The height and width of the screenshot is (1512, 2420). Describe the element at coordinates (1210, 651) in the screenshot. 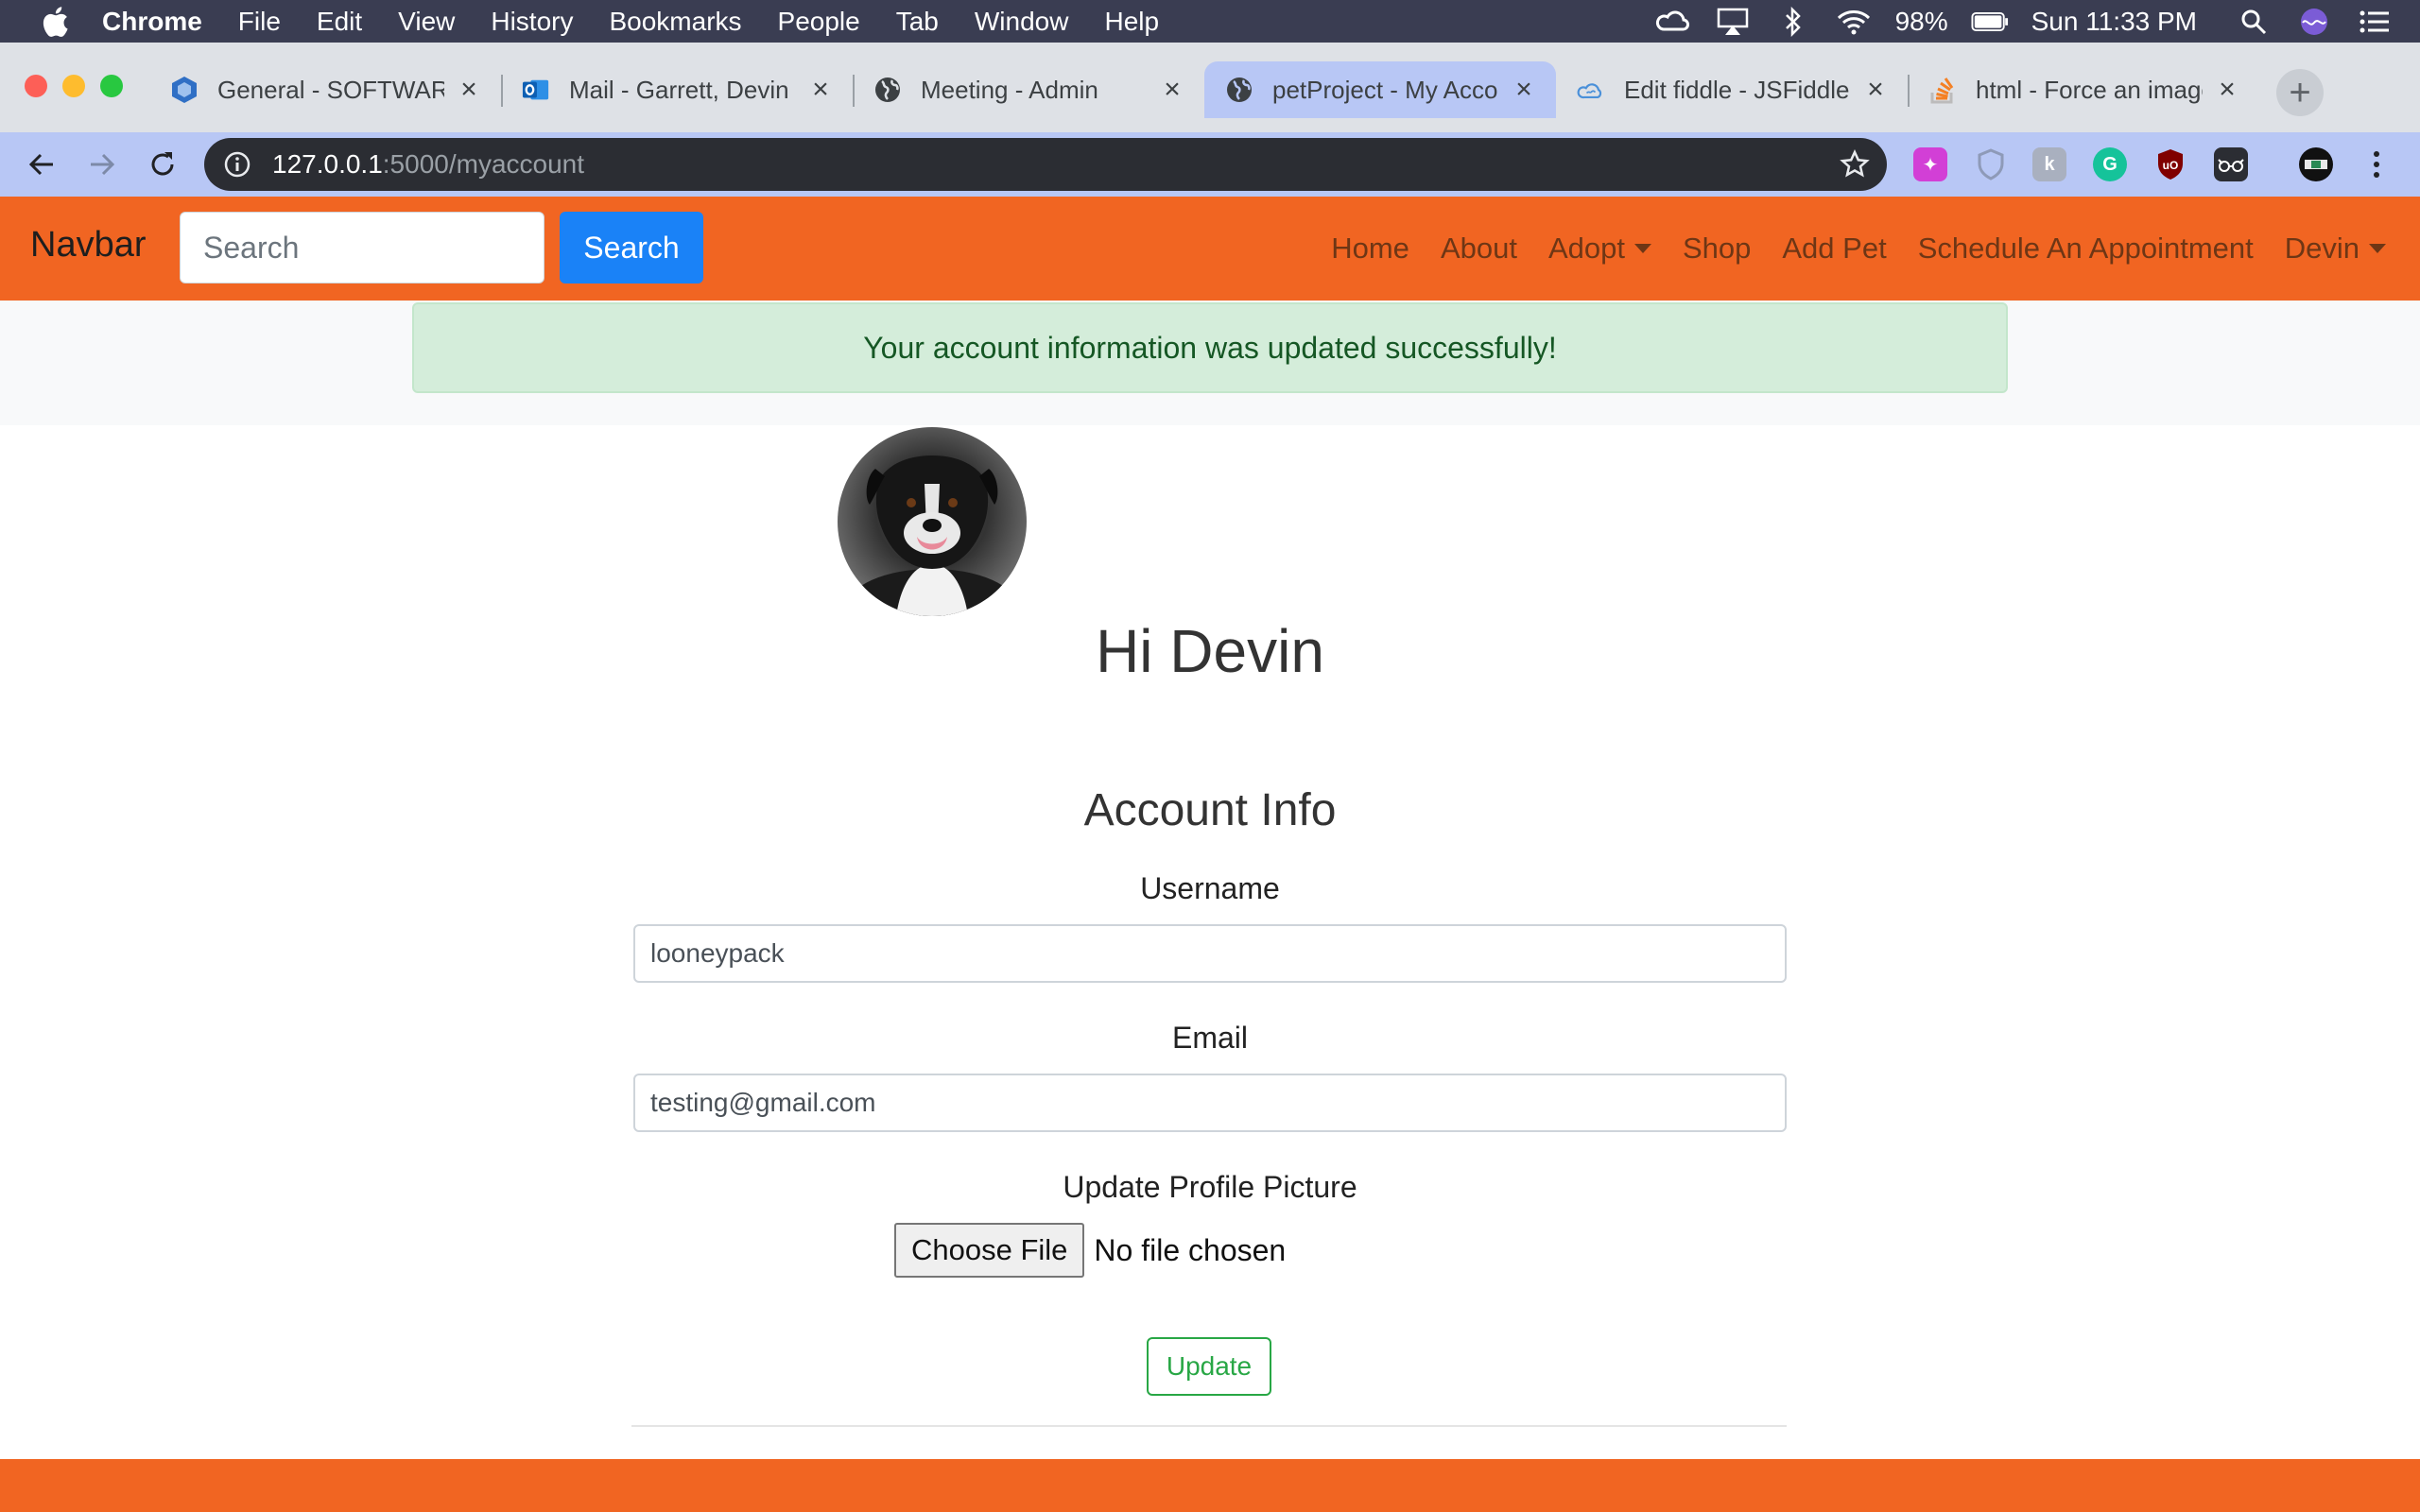

I see `greeting-heading: Hi Devin` at that location.